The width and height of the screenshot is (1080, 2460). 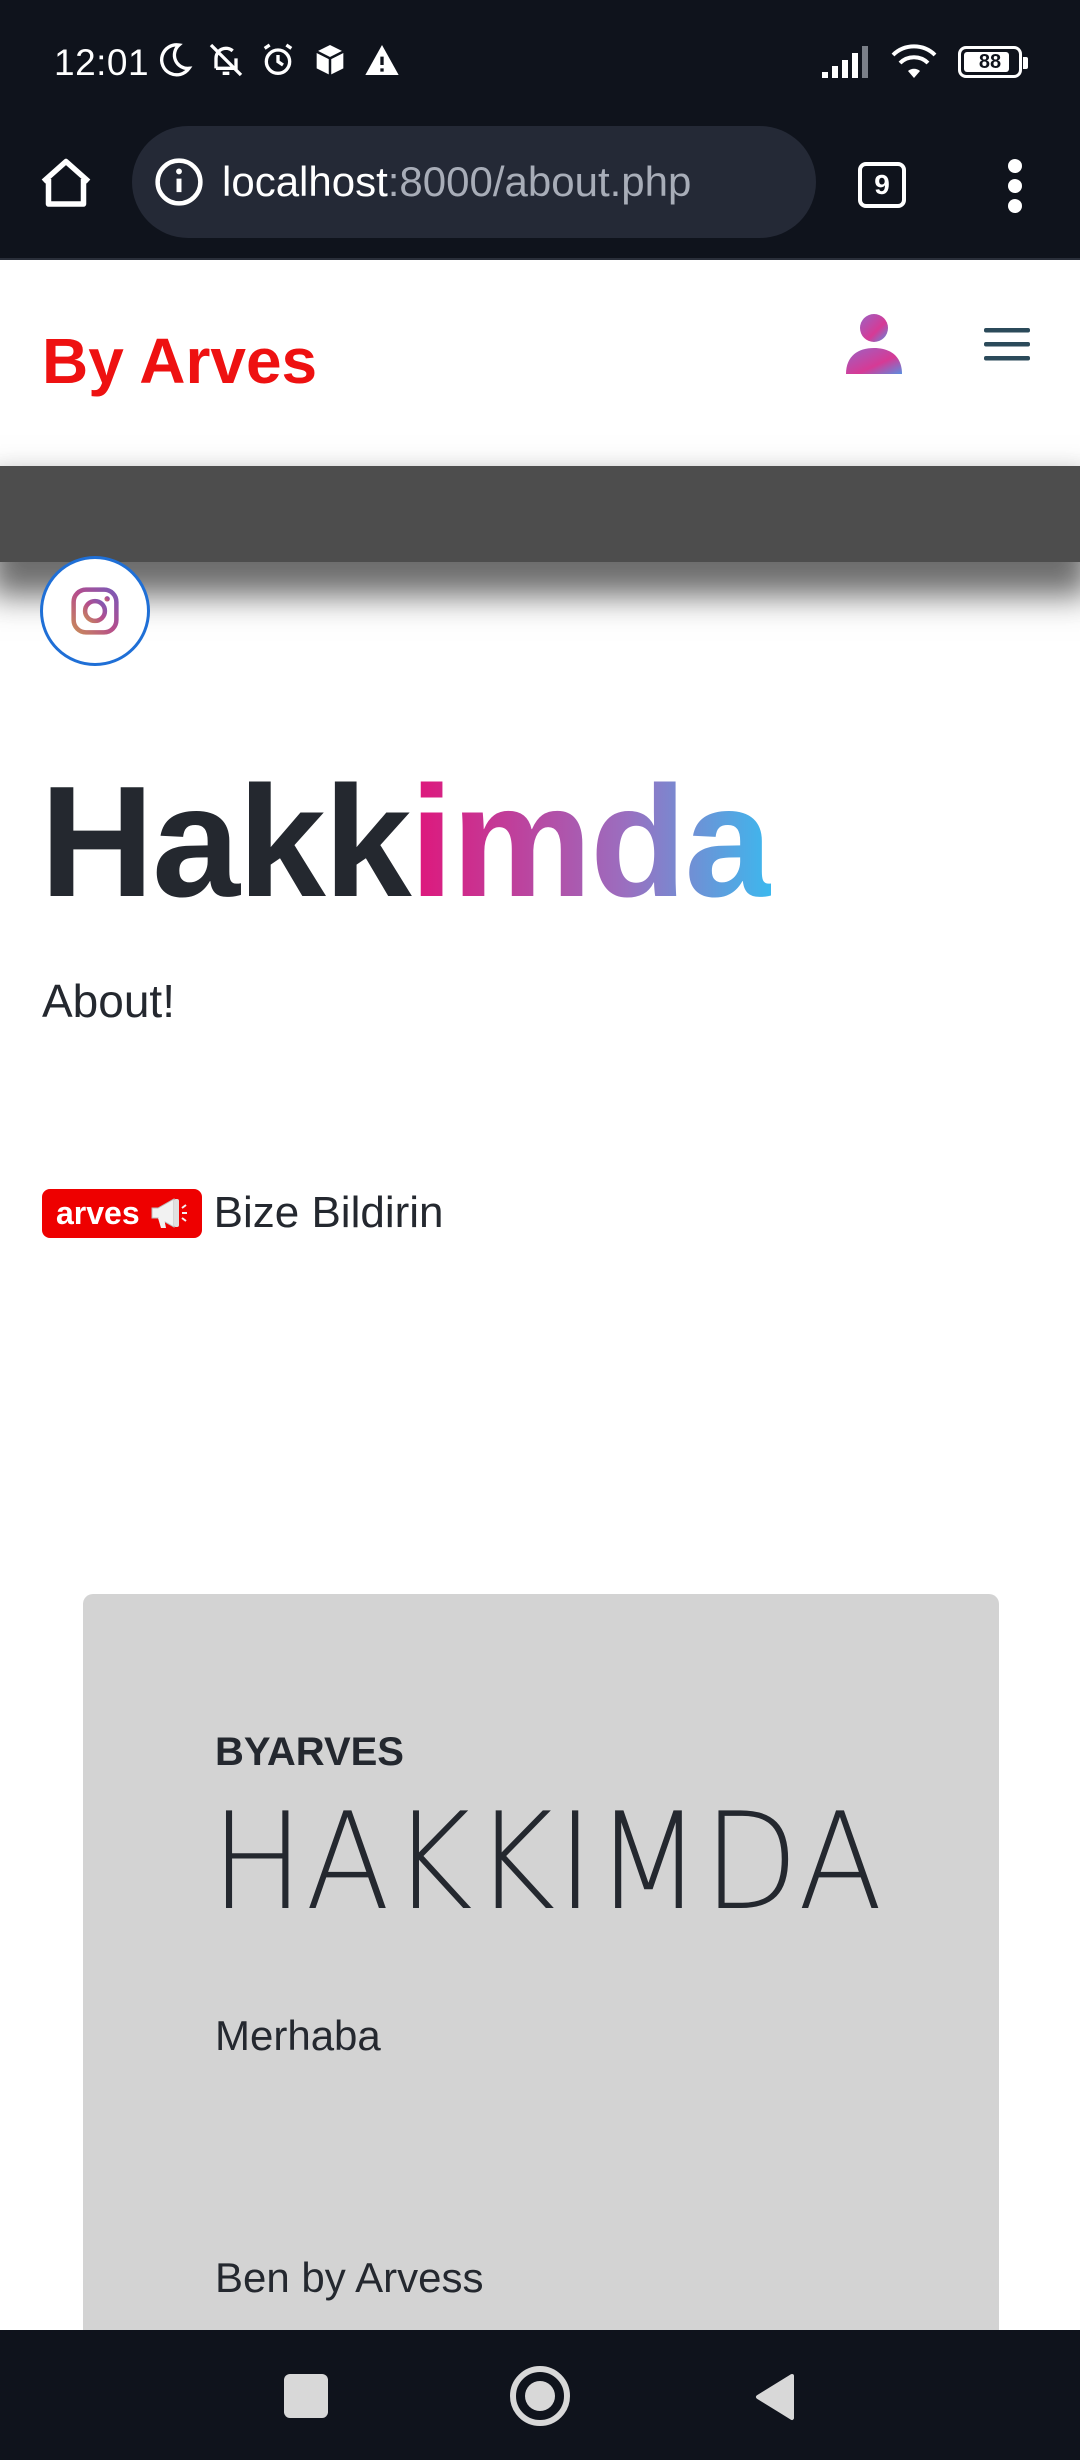 I want to click on arves-badge: arves, so click(x=122, y=1213).